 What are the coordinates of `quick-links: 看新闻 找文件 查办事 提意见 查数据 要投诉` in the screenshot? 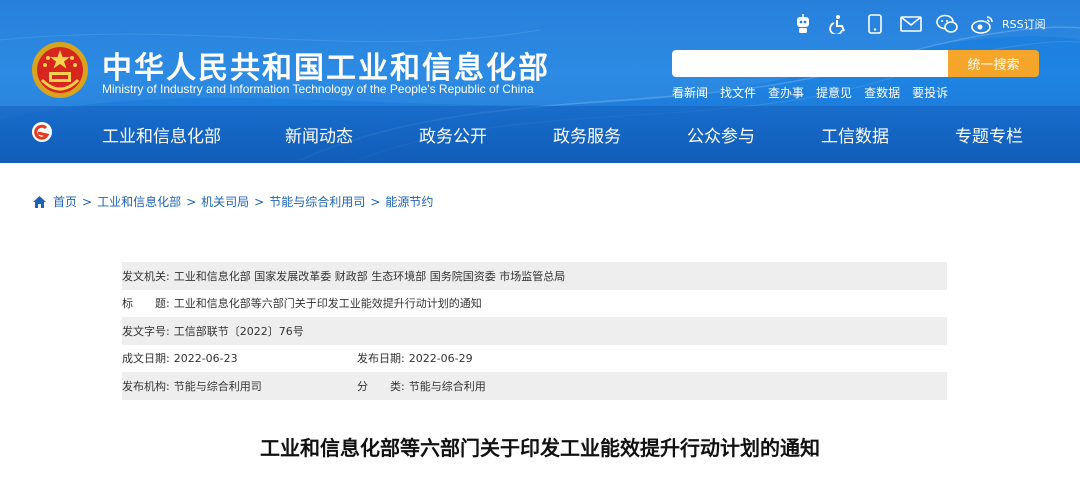 It's located at (816, 92).